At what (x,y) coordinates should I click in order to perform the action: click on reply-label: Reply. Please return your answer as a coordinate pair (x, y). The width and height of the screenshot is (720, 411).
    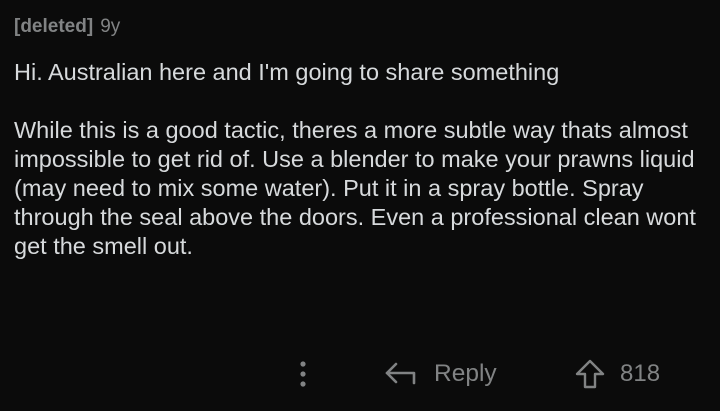
    Looking at the image, I should click on (465, 373).